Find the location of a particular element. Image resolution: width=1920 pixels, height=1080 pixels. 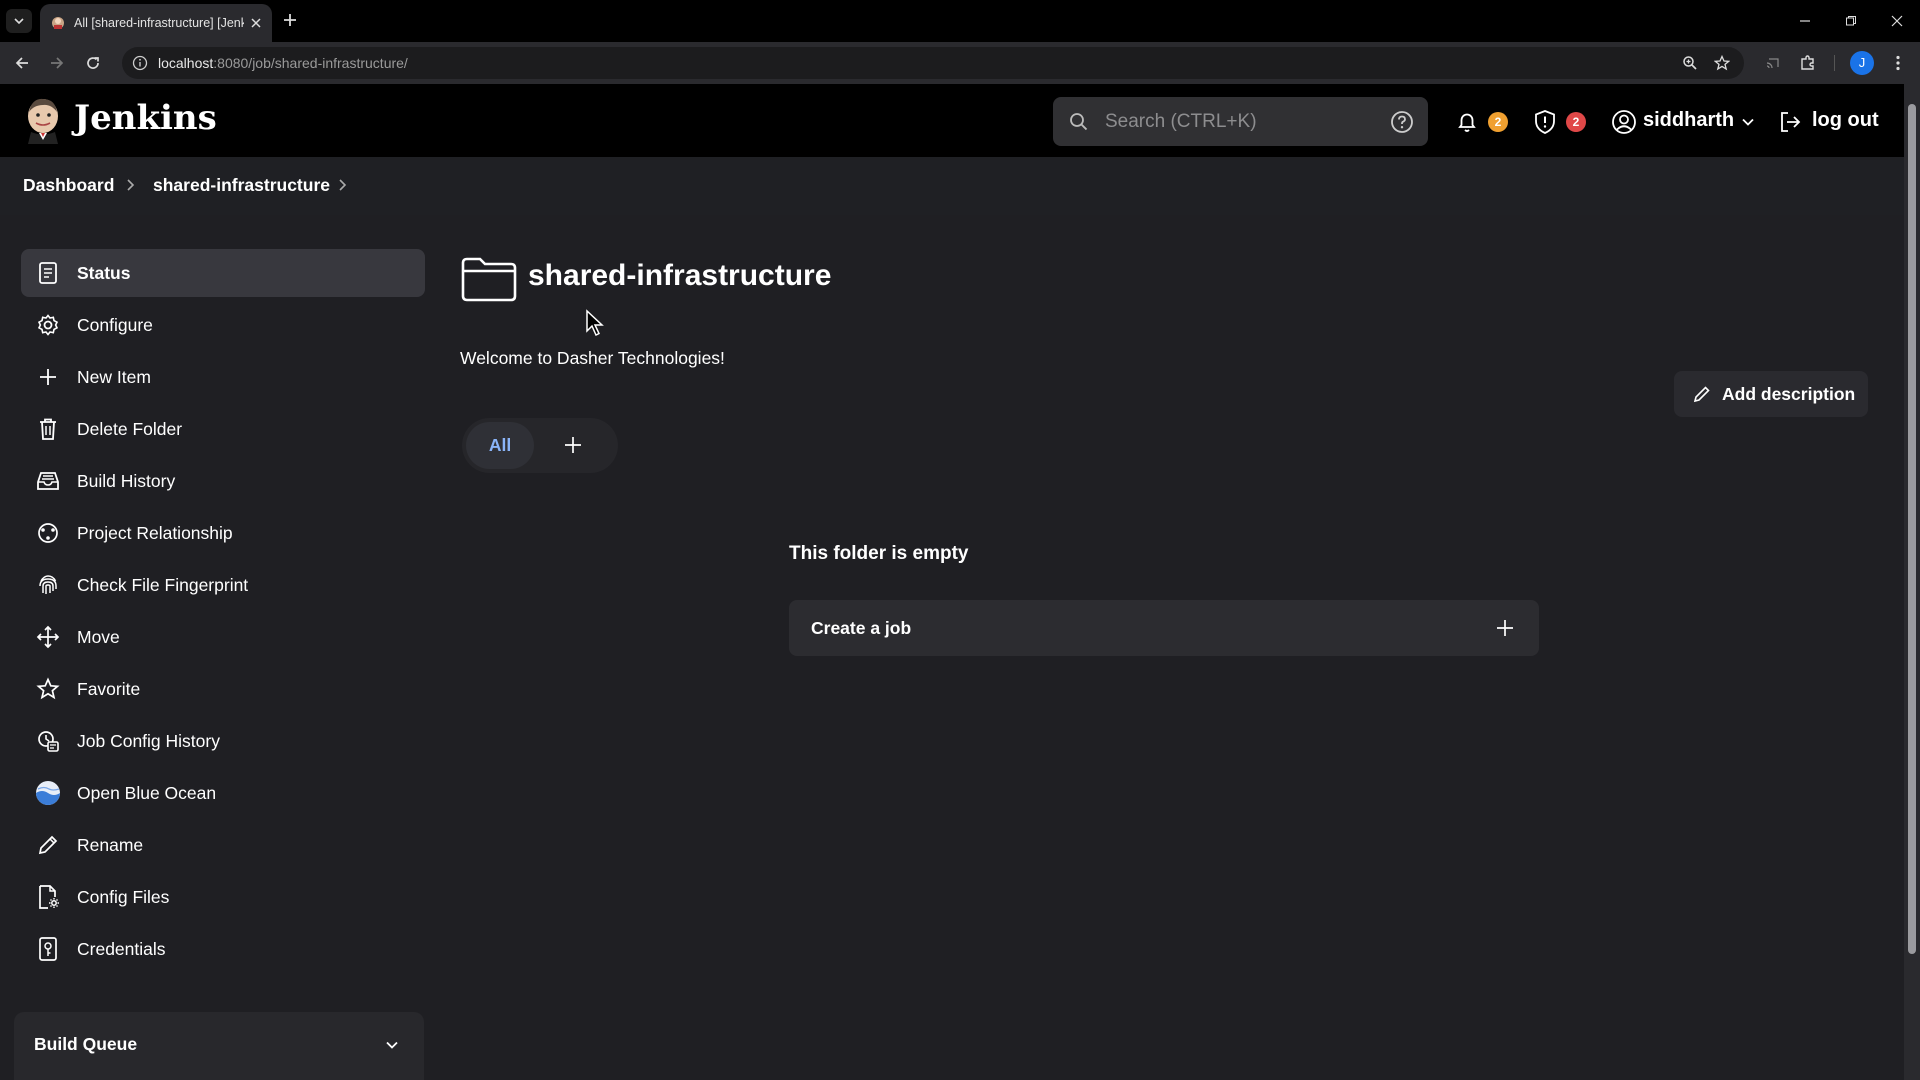

jenkins-logo is located at coordinates (43, 120).